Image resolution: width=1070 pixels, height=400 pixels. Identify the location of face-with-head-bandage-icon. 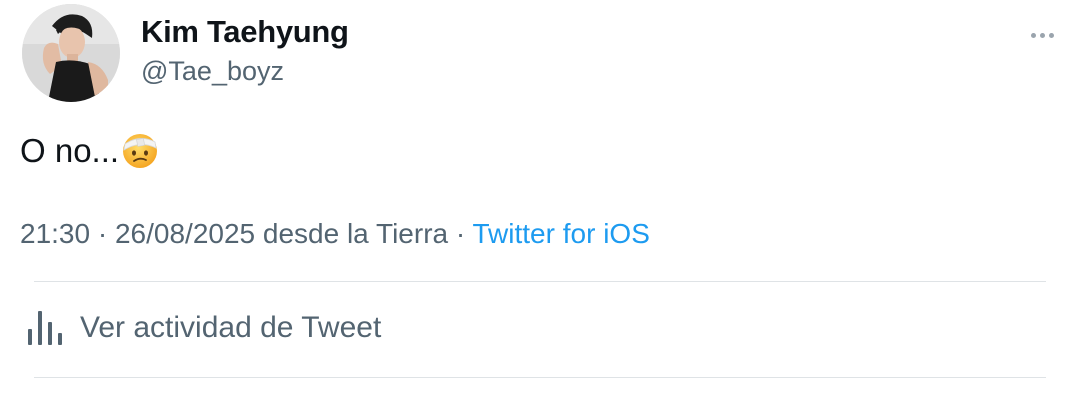
(140, 151).